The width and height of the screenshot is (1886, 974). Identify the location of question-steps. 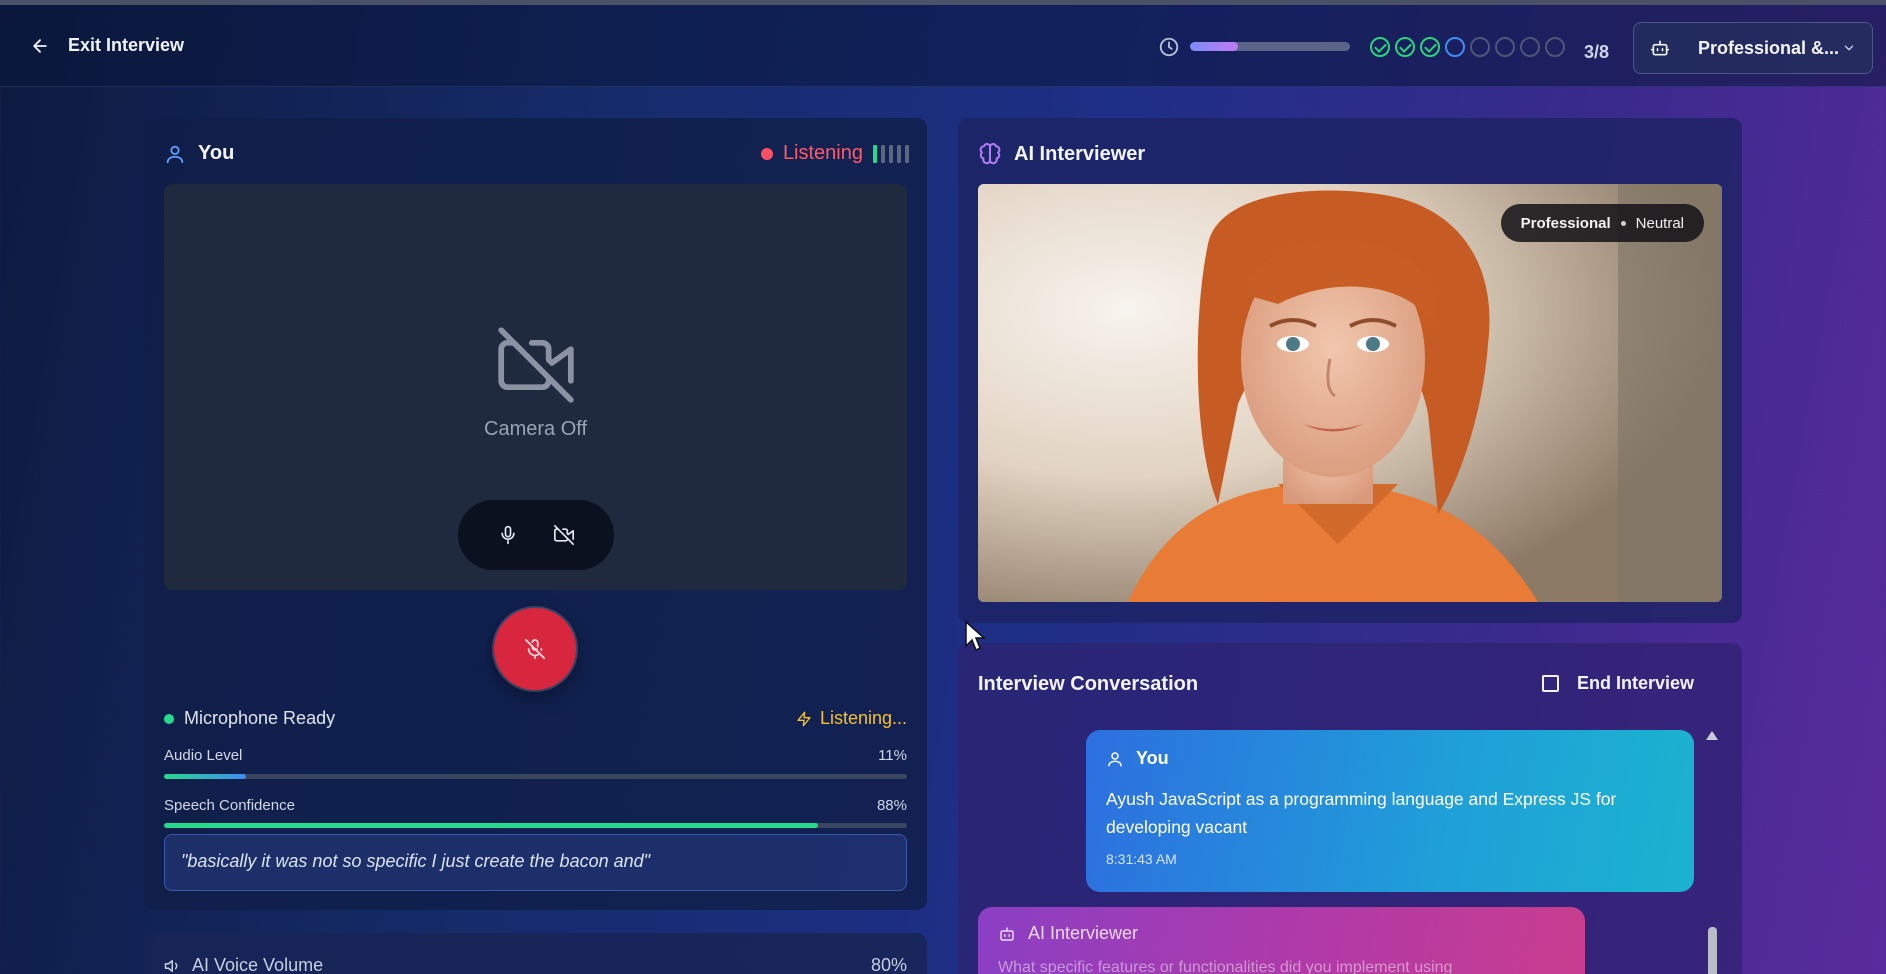
(1467, 47).